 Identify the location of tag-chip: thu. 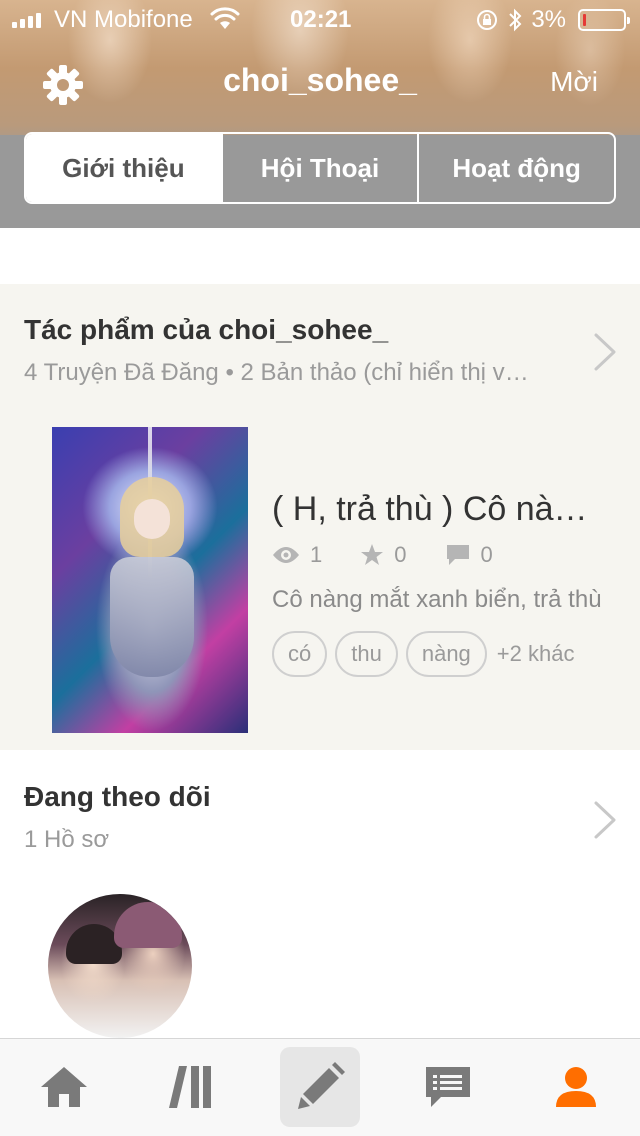
(366, 654).